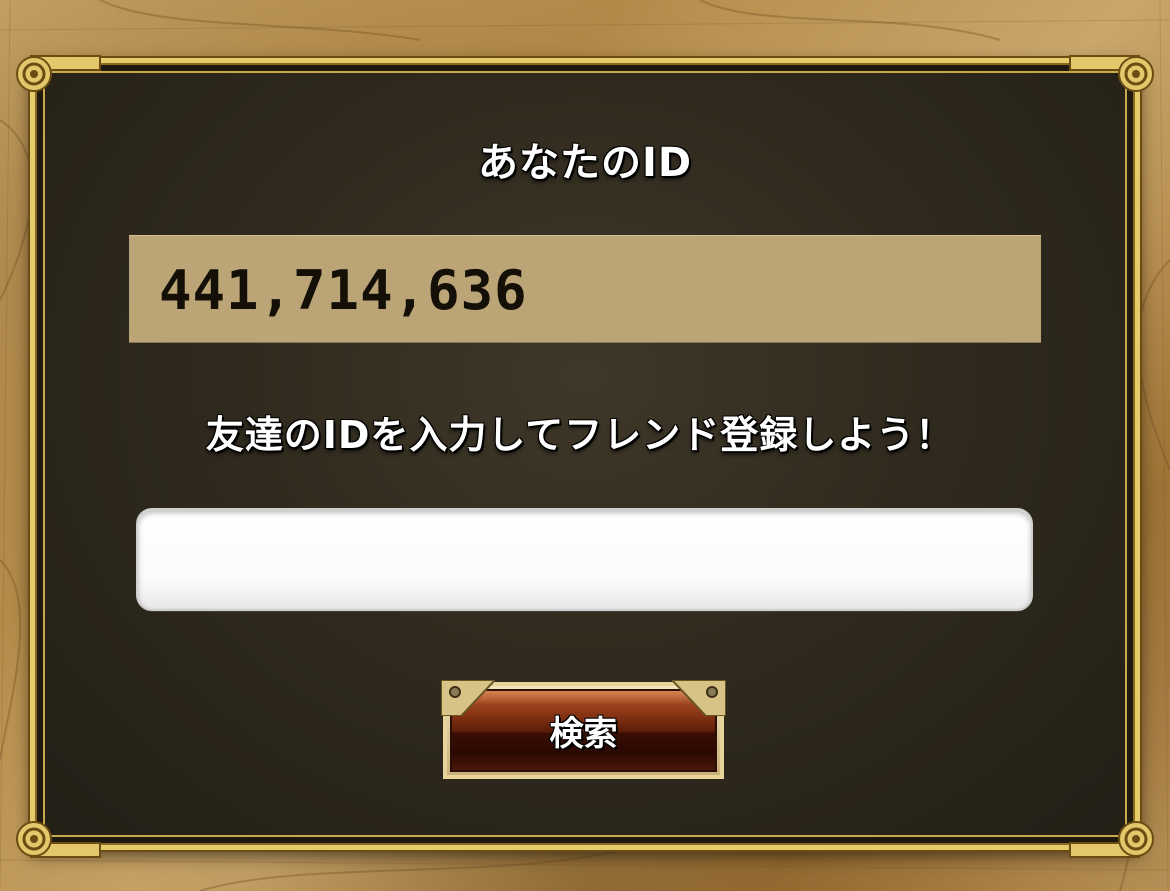 Image resolution: width=1170 pixels, height=891 pixels. What do you see at coordinates (580, 435) in the screenshot?
I see `friend-register-prompt: 友達のIDを入力してフレンド登録しよう！` at bounding box center [580, 435].